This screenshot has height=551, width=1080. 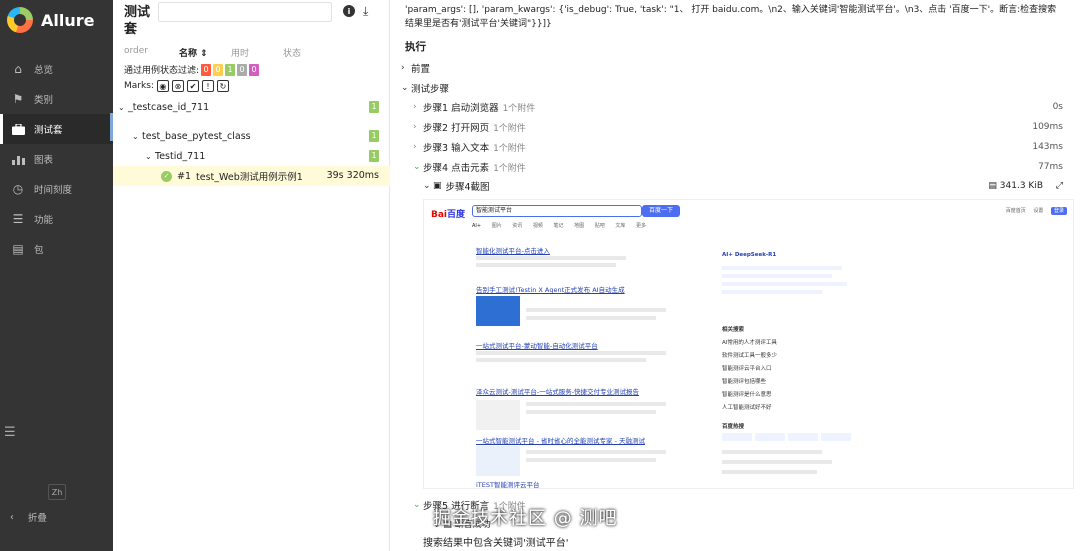 I want to click on page-title: 测试套, so click(x=137, y=21).